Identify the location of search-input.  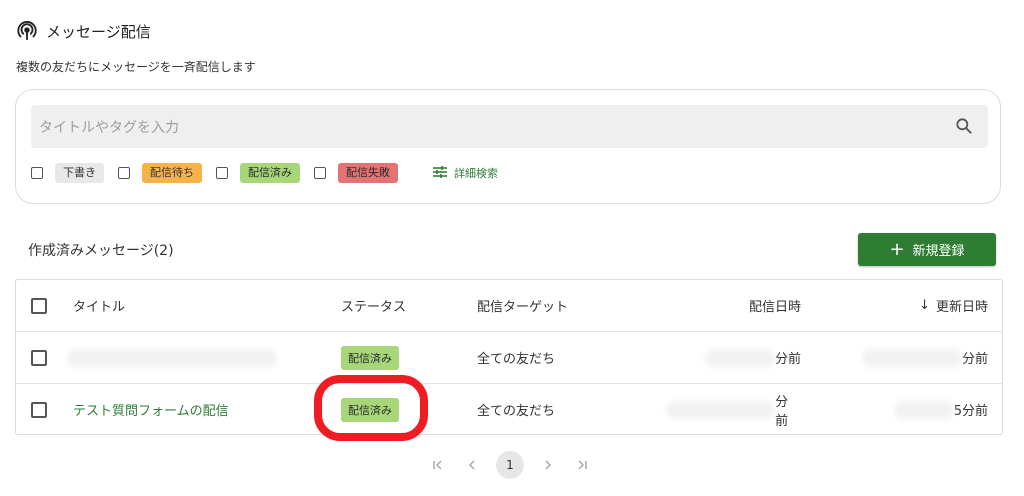
(479, 127).